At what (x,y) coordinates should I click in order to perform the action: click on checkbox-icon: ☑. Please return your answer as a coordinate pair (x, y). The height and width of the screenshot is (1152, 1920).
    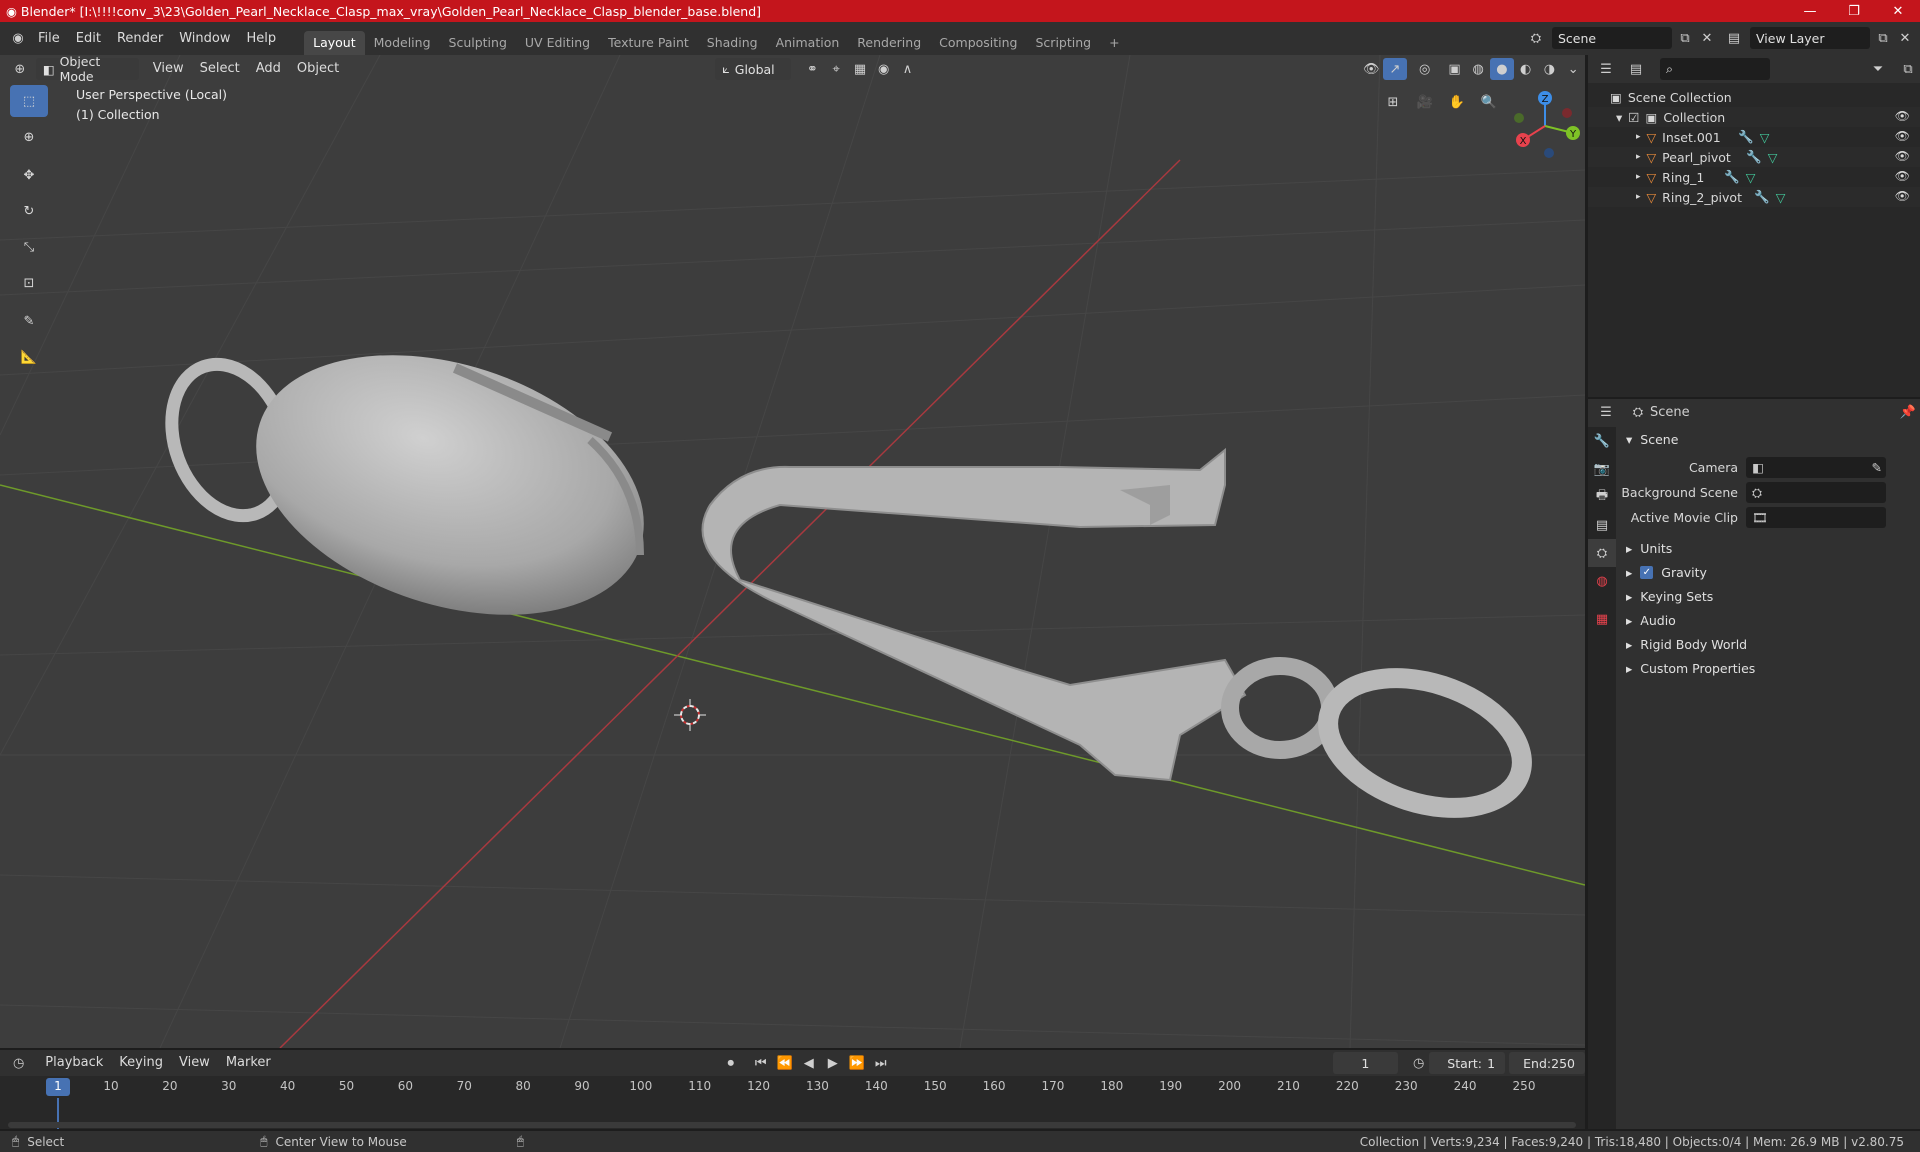
    Looking at the image, I should click on (1633, 117).